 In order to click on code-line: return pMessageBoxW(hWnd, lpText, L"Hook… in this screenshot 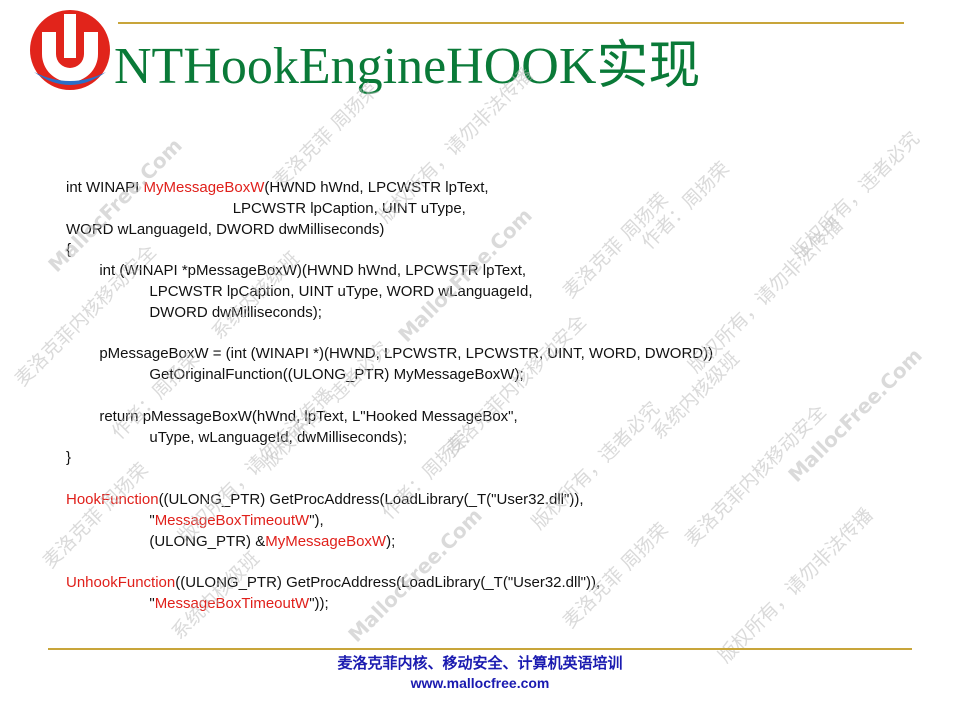, I will do `click(496, 417)`.